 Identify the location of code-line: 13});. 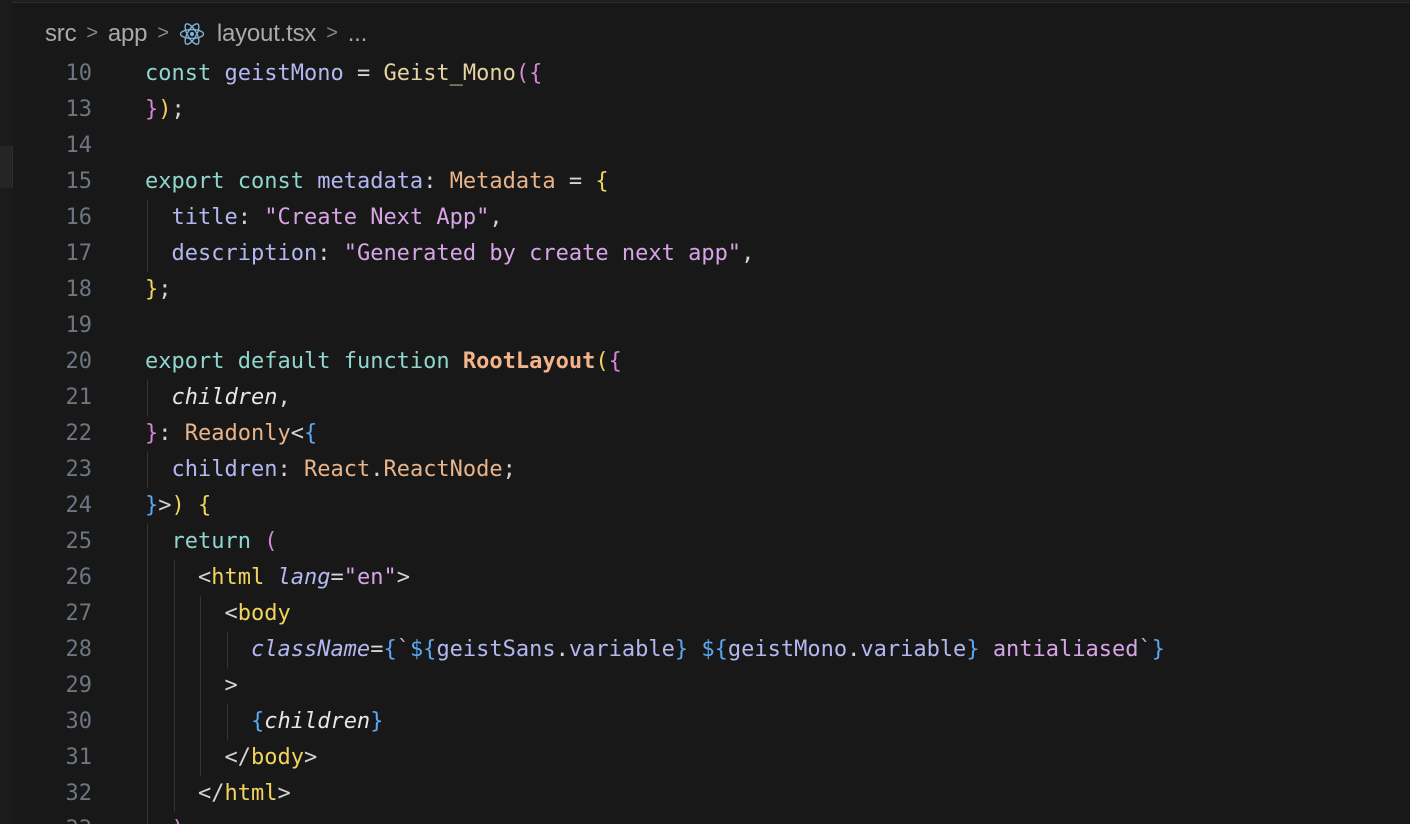
(705, 110).